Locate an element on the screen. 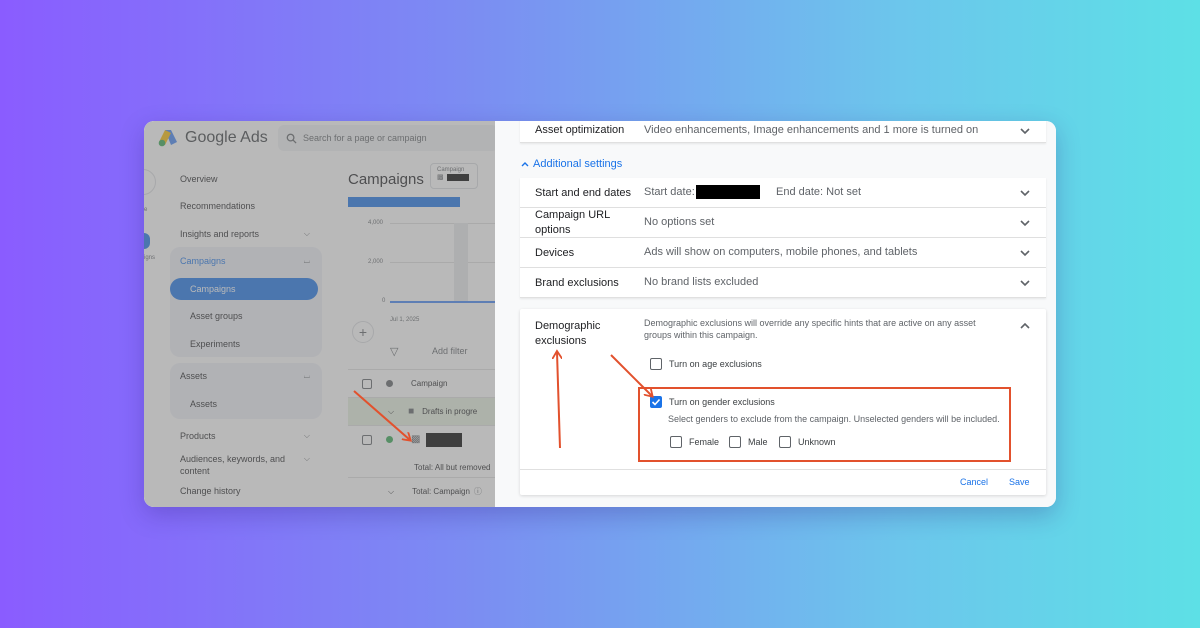 The height and width of the screenshot is (628, 1200). save-button: Save is located at coordinates (1019, 482).